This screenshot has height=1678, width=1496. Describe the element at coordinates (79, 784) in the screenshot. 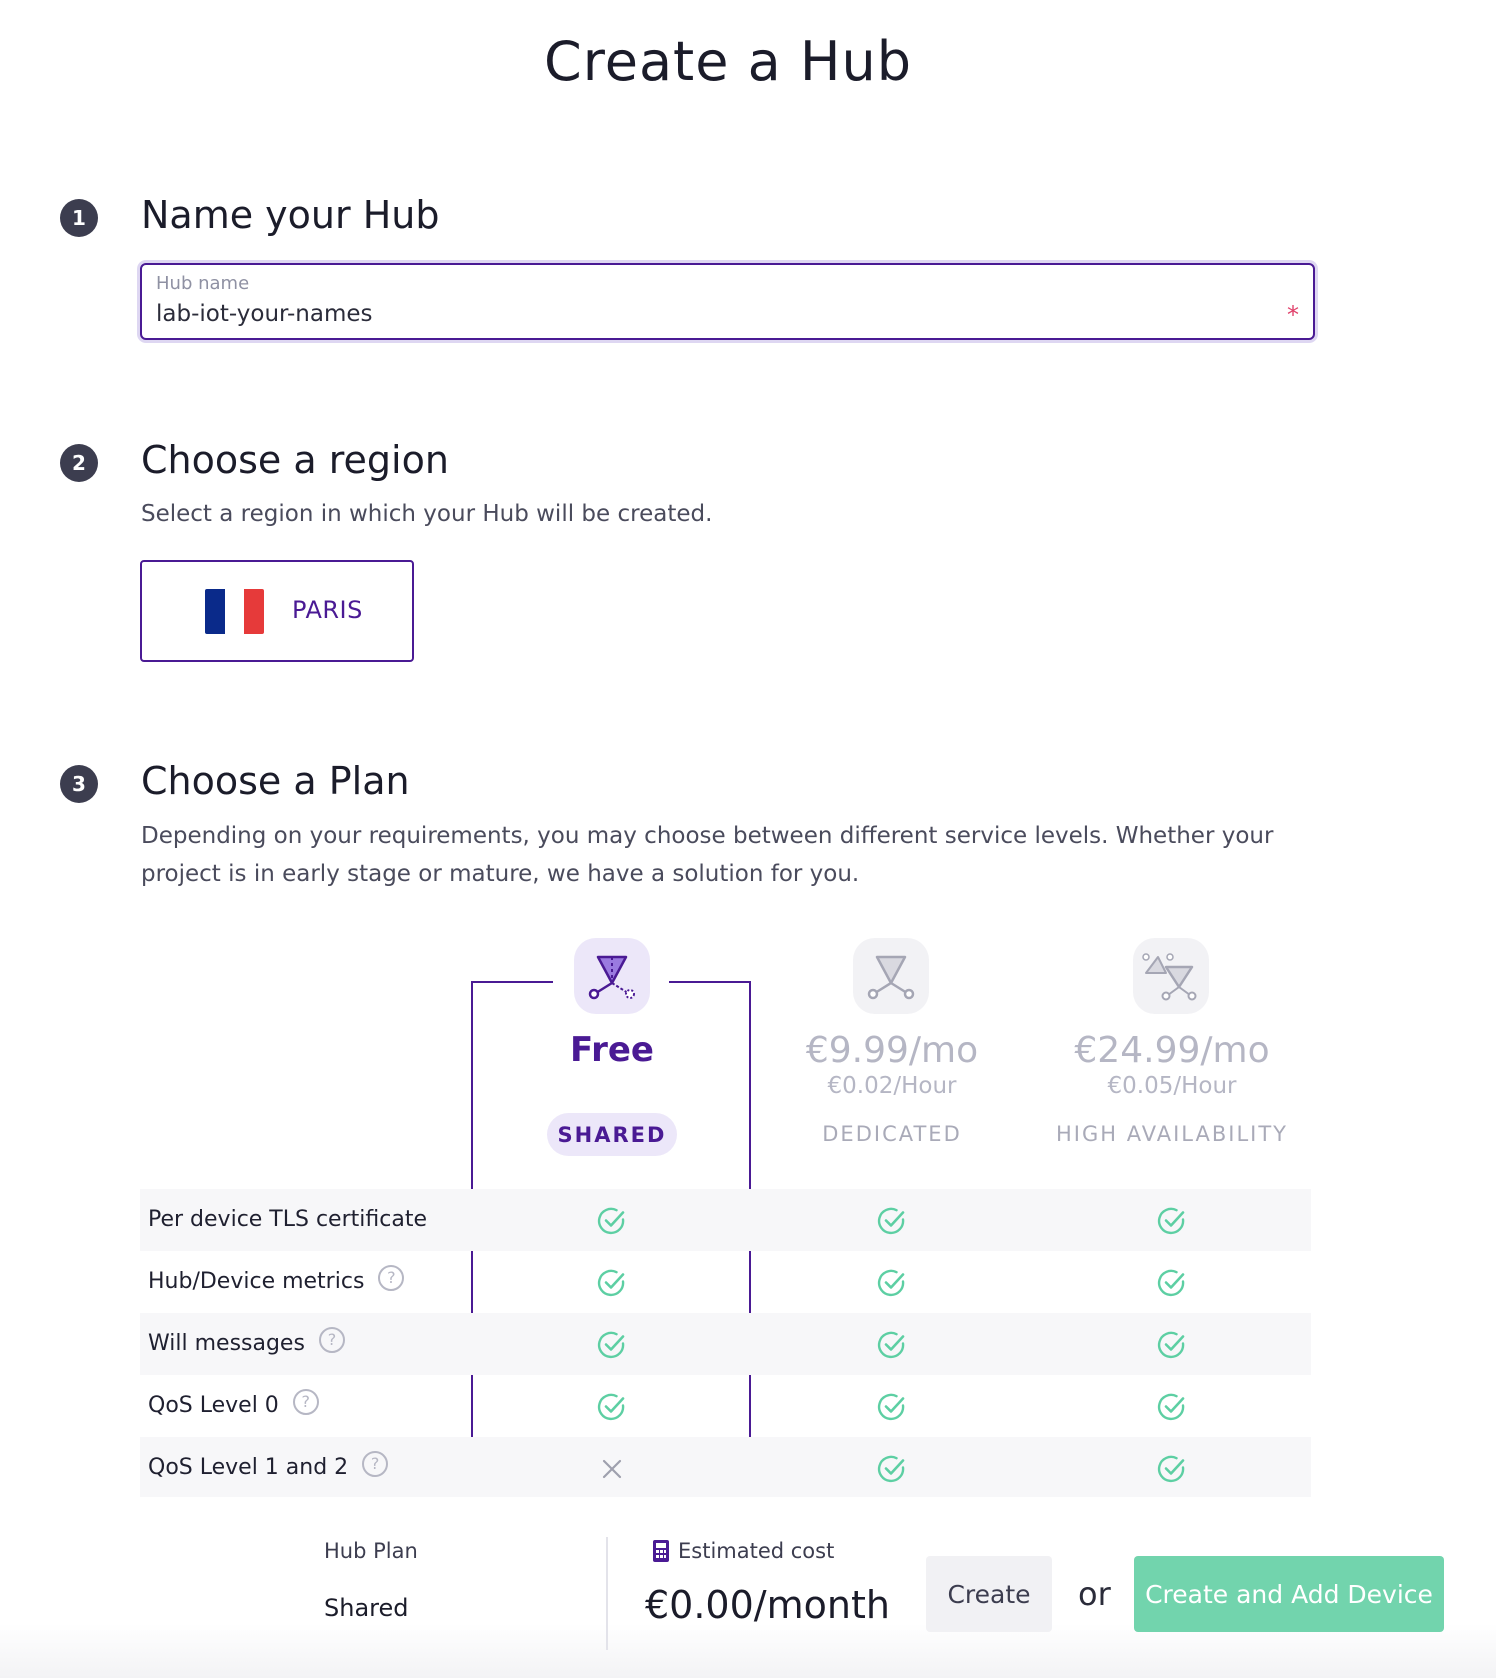

I see `step-3-number: 3` at that location.